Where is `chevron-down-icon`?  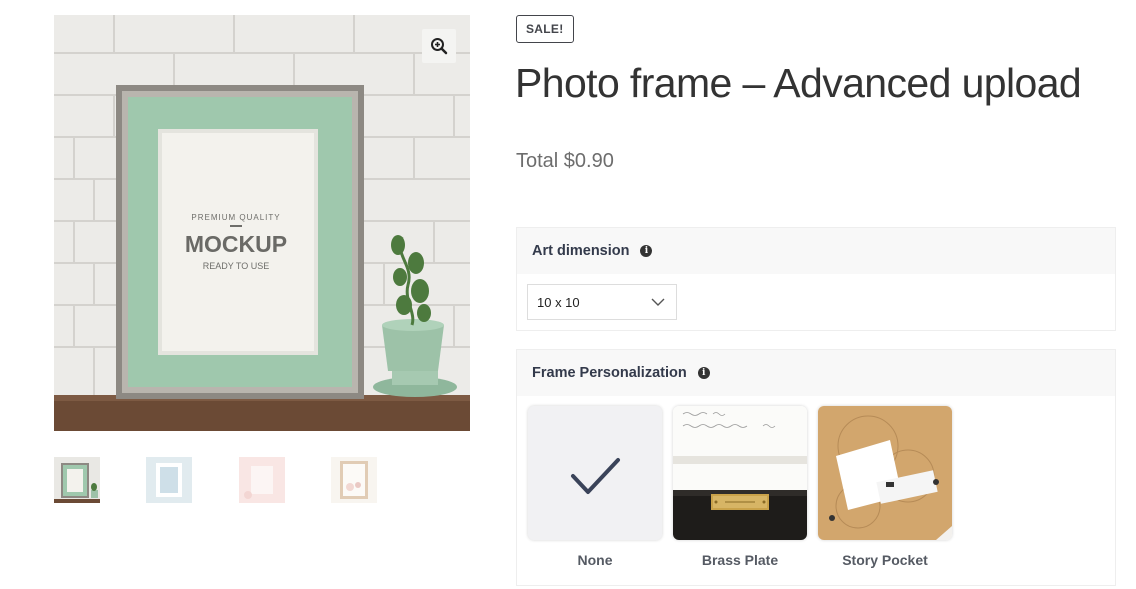 chevron-down-icon is located at coordinates (658, 302).